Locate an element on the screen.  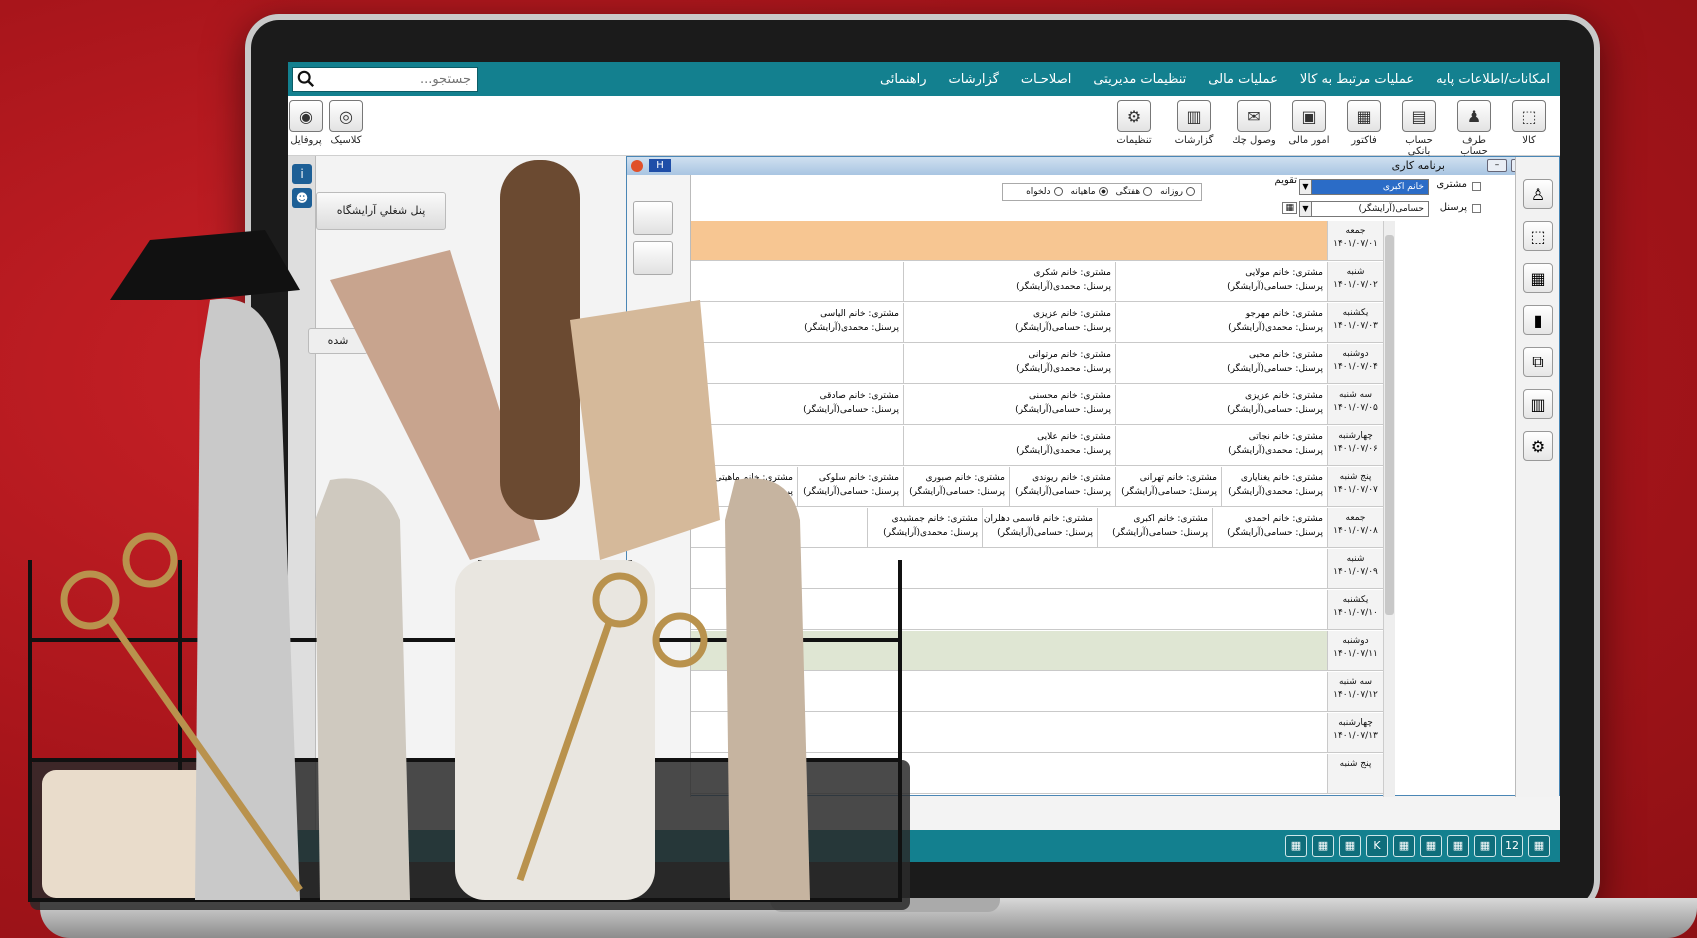
laptop-notch is located at coordinates (885, 905).